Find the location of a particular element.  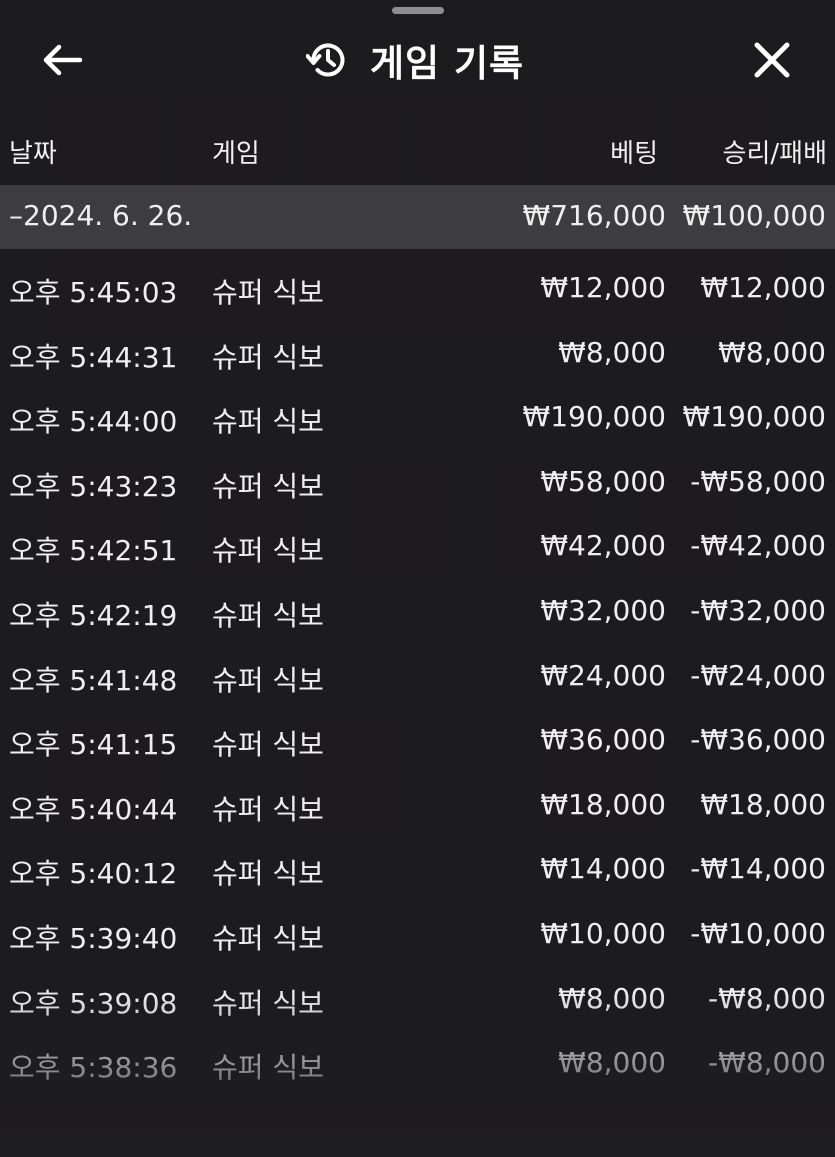

history-row: 오후 5:39:40 슈퍼 식보 ₩10,000 -₩10,000 is located at coordinates (417, 933).